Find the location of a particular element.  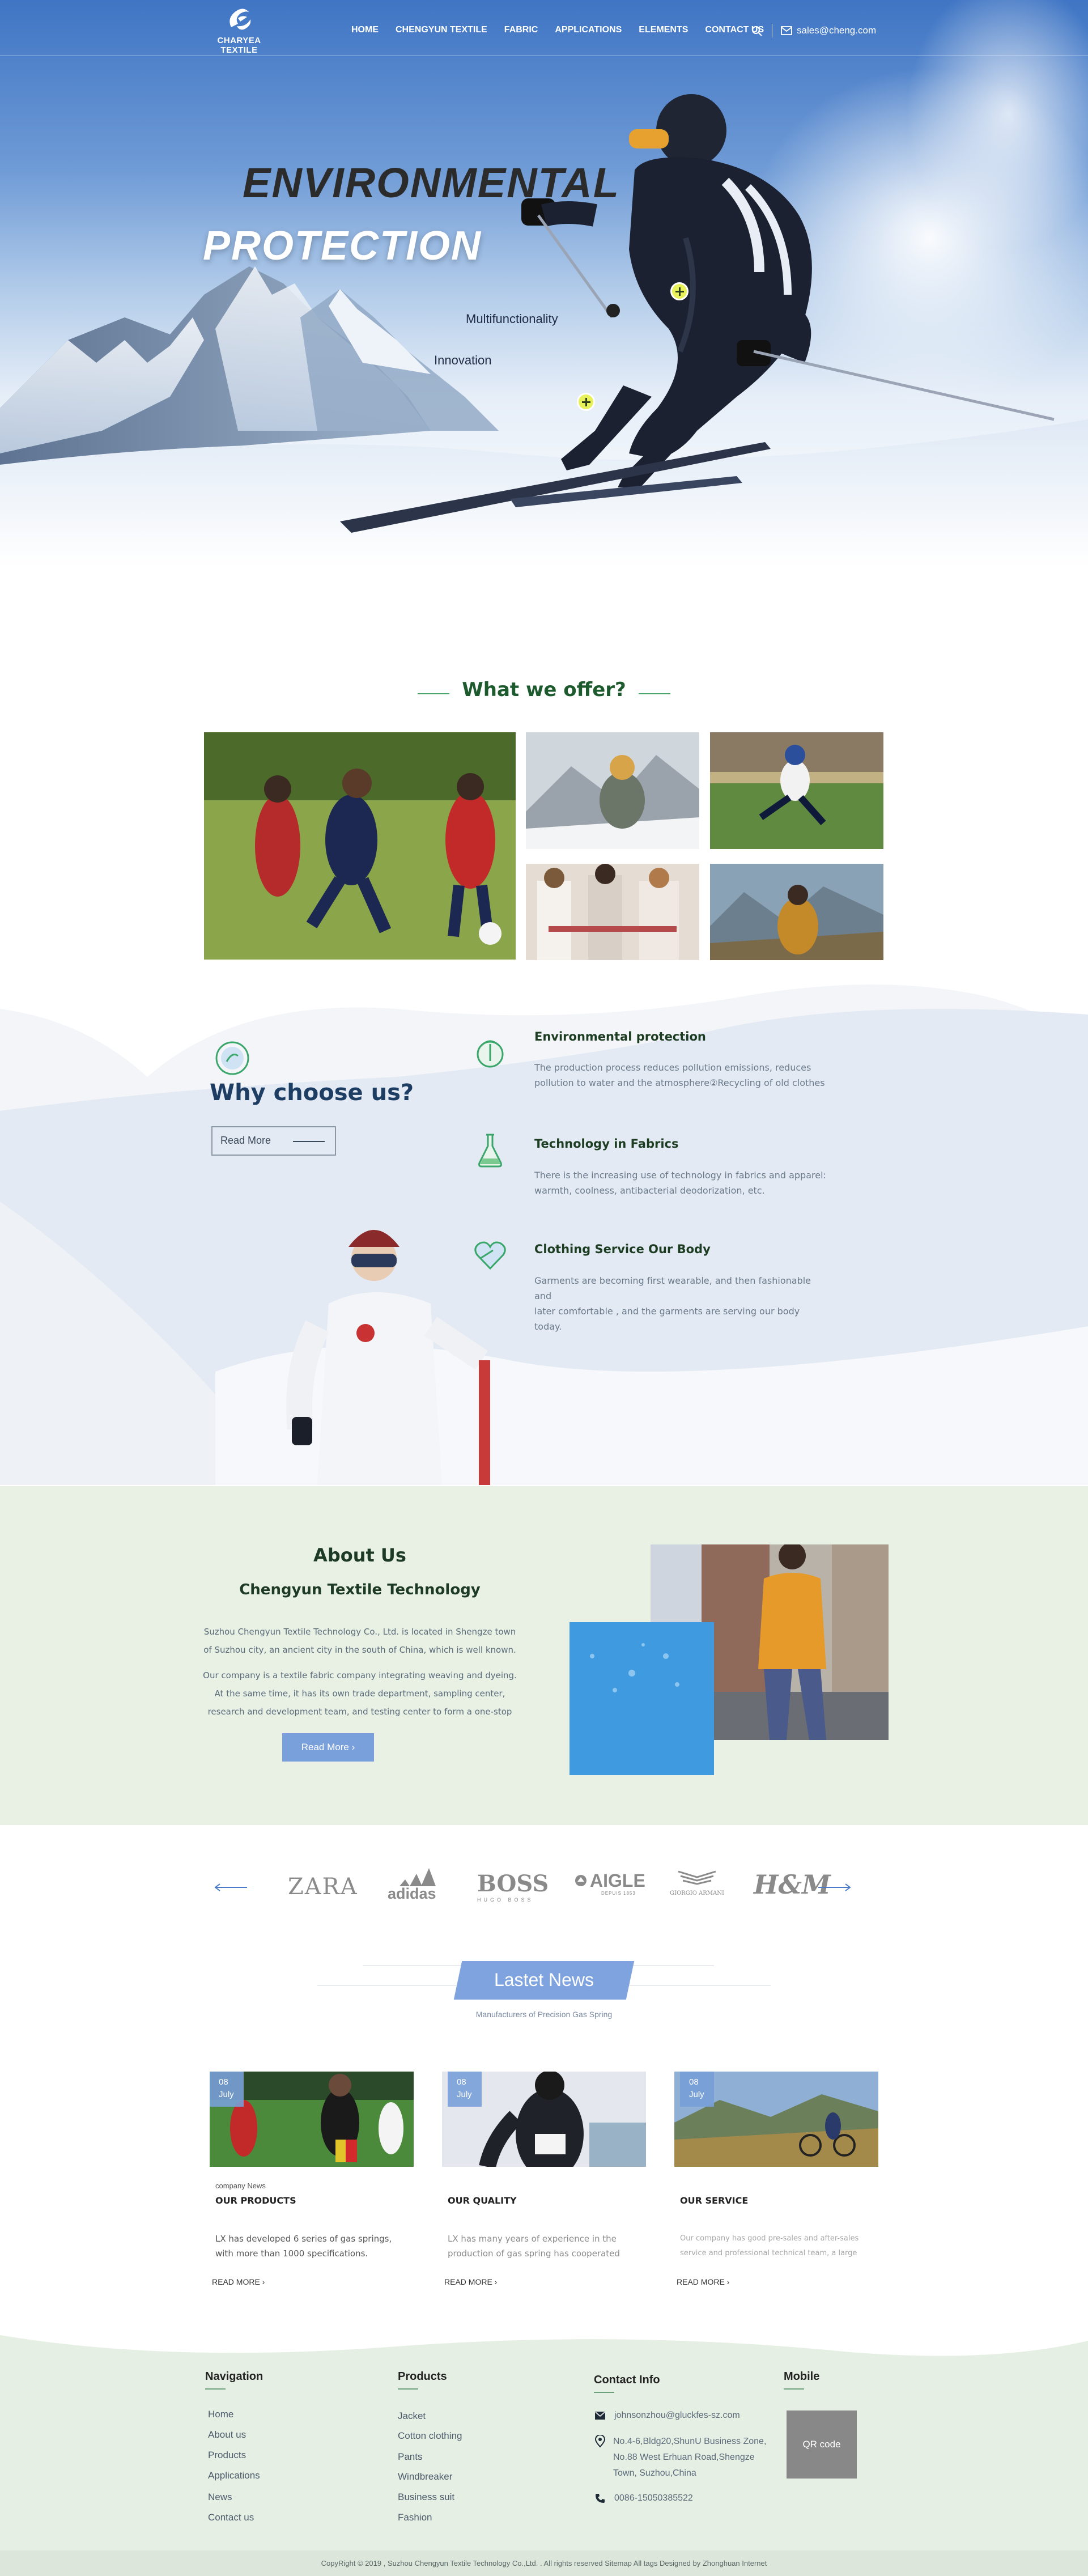

feature-title-technology: Technology in Fabrics is located at coordinates (606, 1144).